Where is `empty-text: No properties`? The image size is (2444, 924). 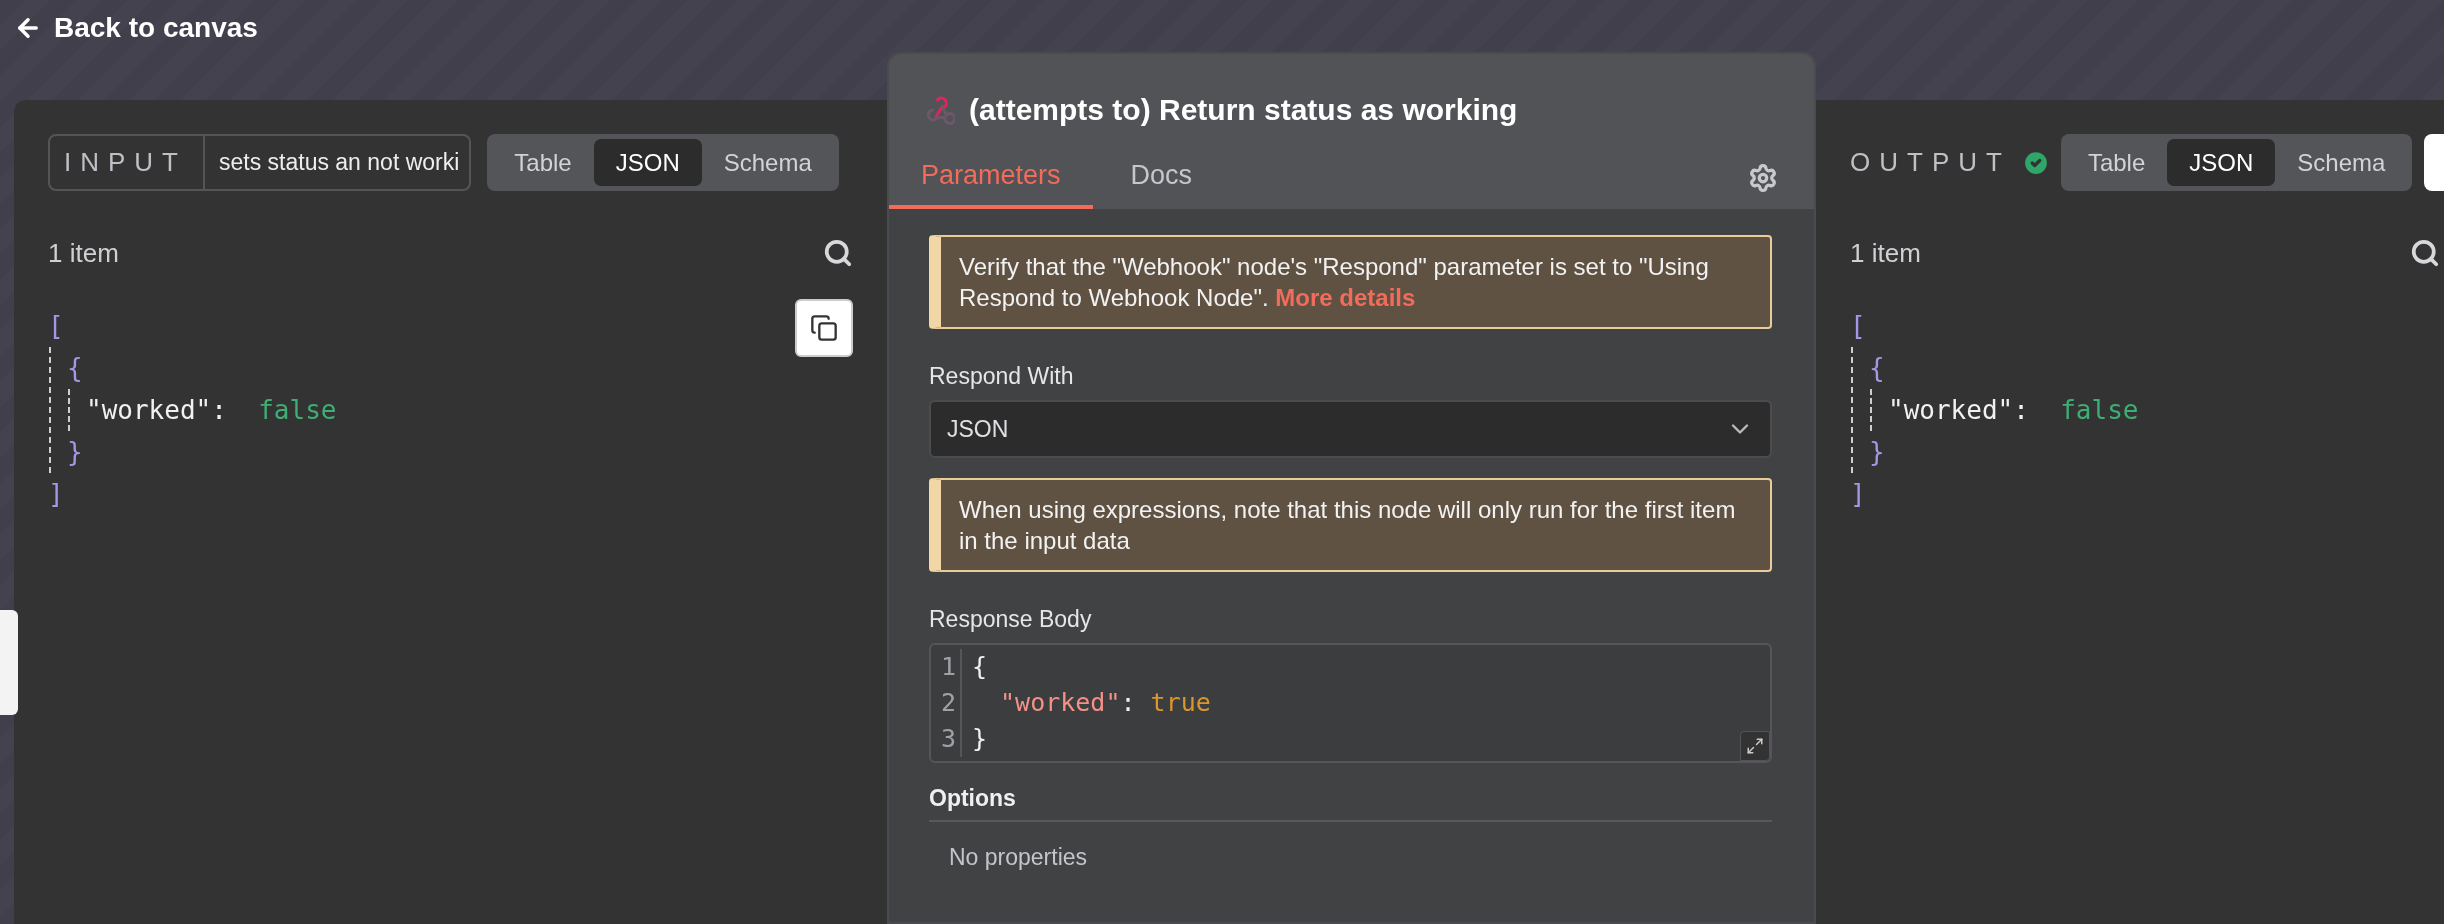
empty-text: No properties is located at coordinates (1019, 857).